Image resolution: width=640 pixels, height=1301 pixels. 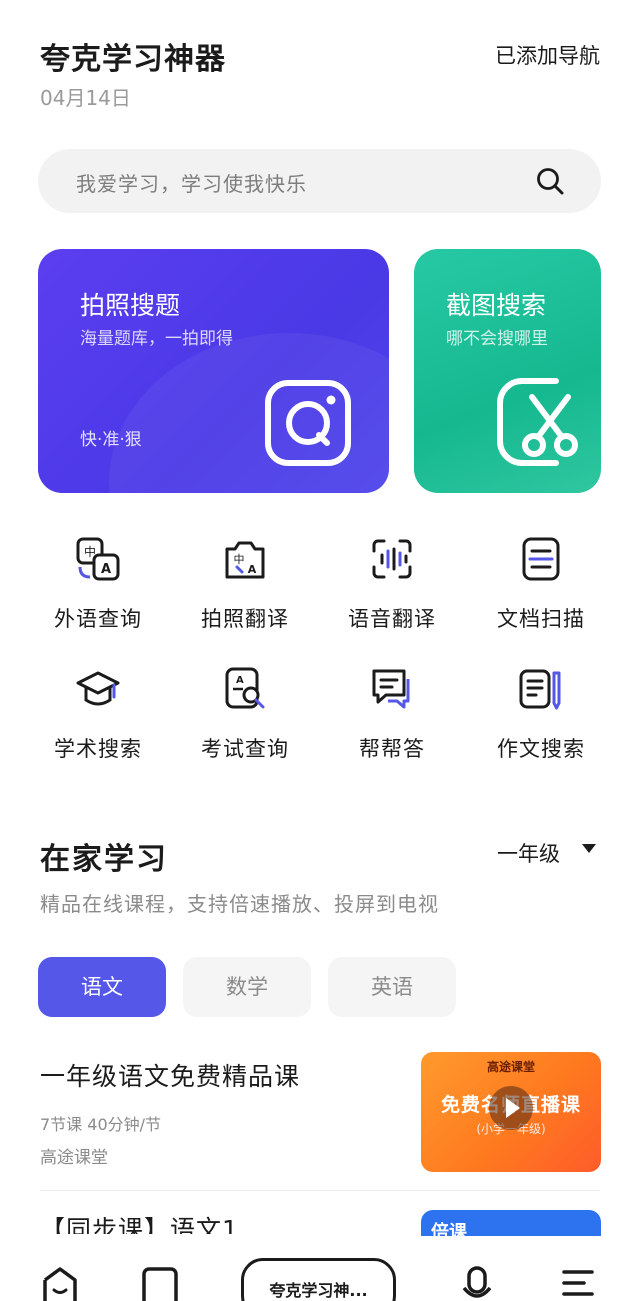 I want to click on tab-math: 数学, so click(x=247, y=987).